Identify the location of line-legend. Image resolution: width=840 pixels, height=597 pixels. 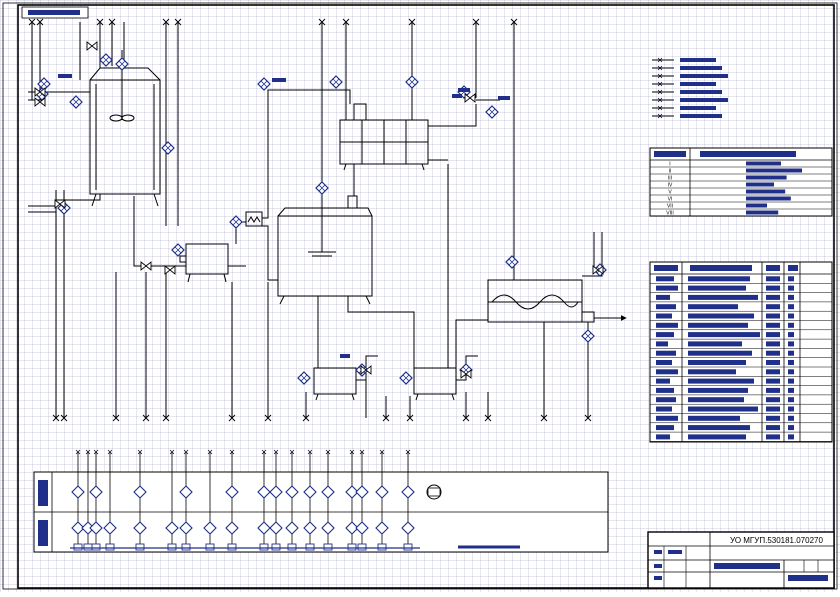
(690, 88).